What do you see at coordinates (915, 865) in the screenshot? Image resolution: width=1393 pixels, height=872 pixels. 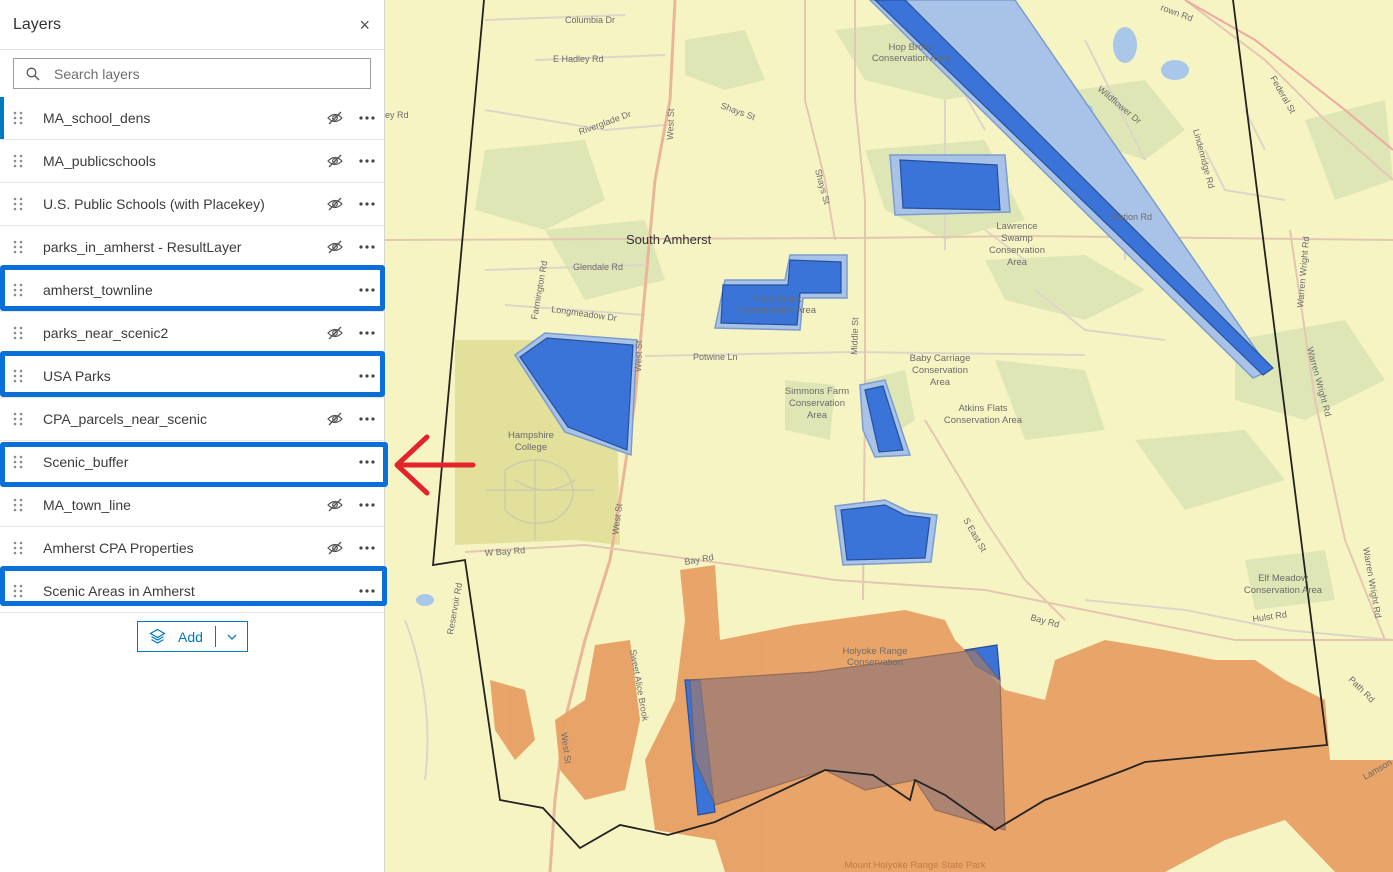 I see `area-label-state-park: Mount Holyoke Range State Park` at bounding box center [915, 865].